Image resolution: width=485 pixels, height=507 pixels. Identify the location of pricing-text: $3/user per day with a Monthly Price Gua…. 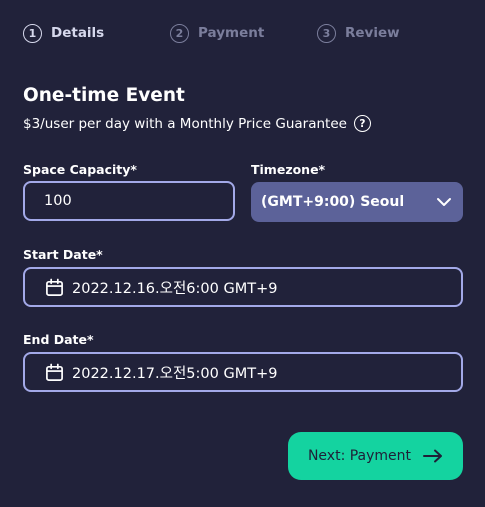
(185, 123).